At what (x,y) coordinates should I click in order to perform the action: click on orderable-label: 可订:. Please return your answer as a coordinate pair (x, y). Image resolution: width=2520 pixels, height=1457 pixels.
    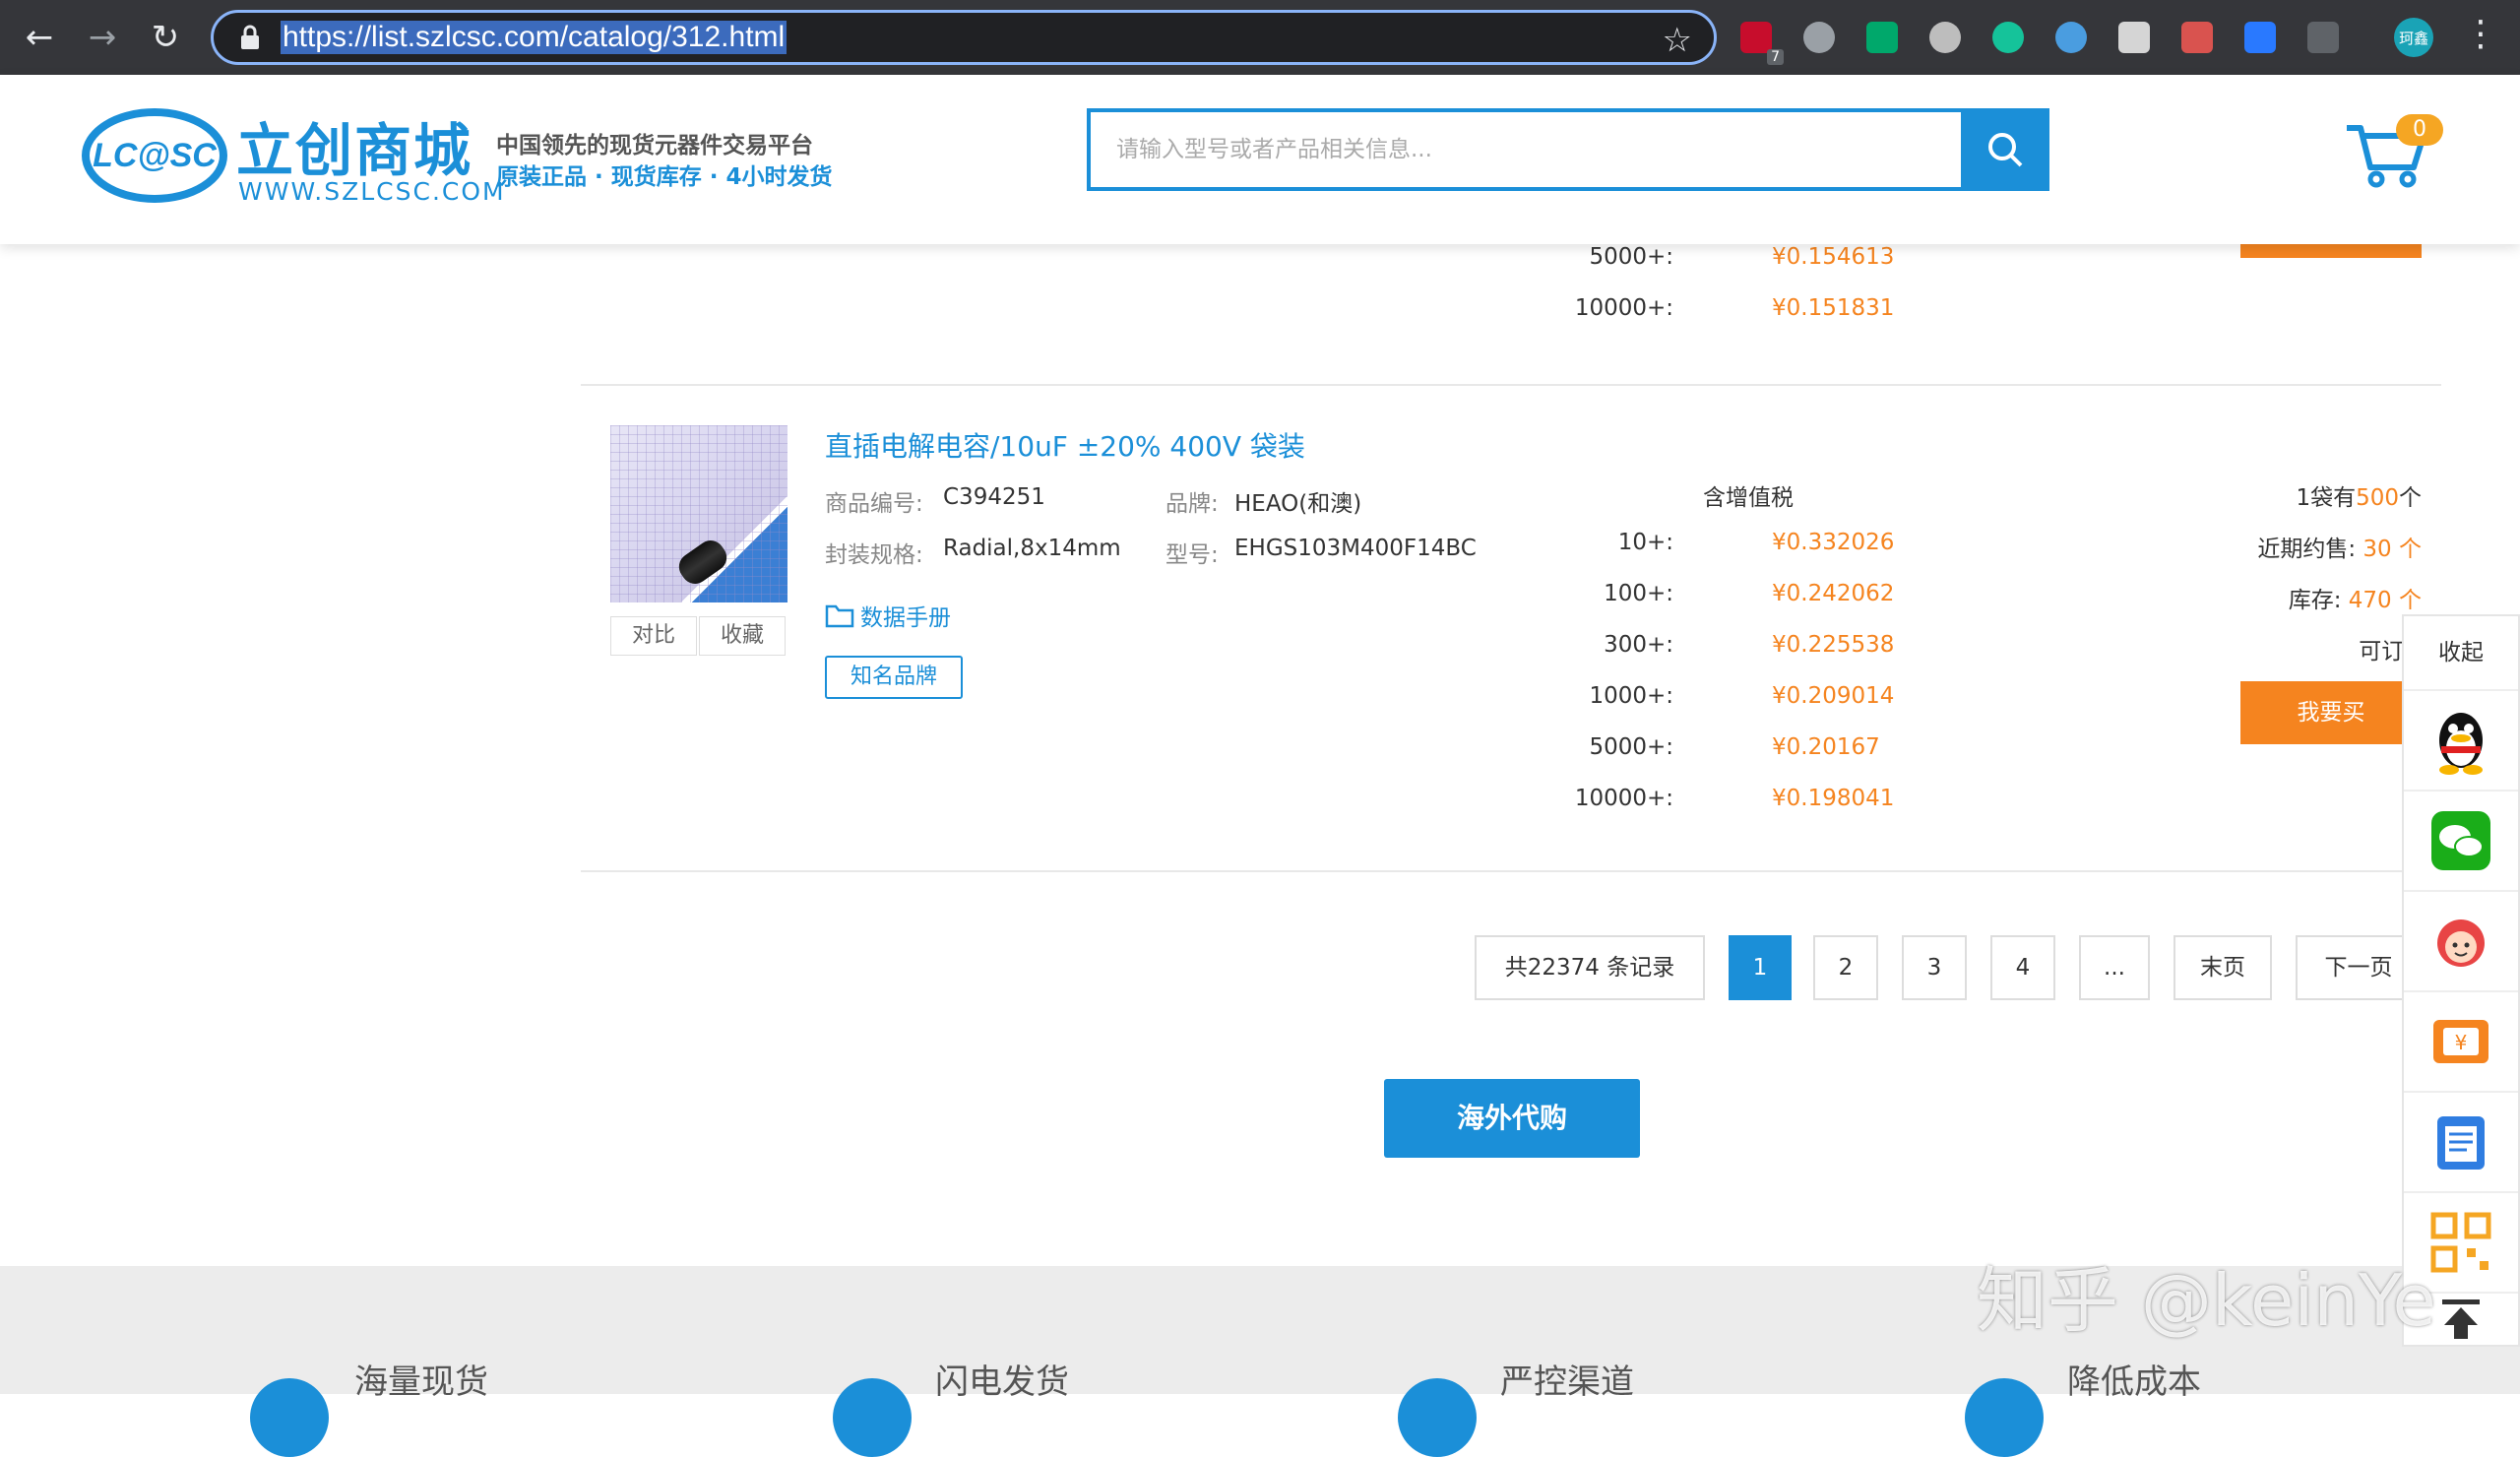
    Looking at the image, I should click on (2385, 652).